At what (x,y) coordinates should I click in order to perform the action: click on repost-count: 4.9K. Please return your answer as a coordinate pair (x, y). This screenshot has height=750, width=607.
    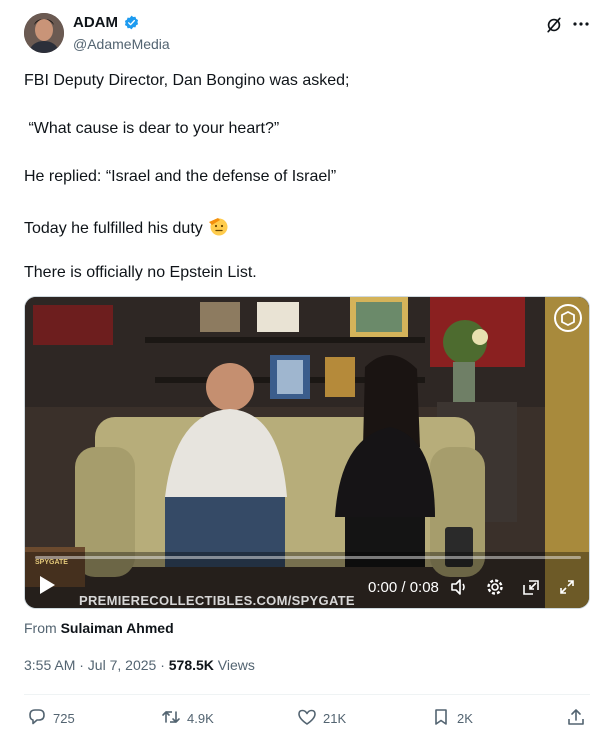
    Looking at the image, I should click on (200, 718).